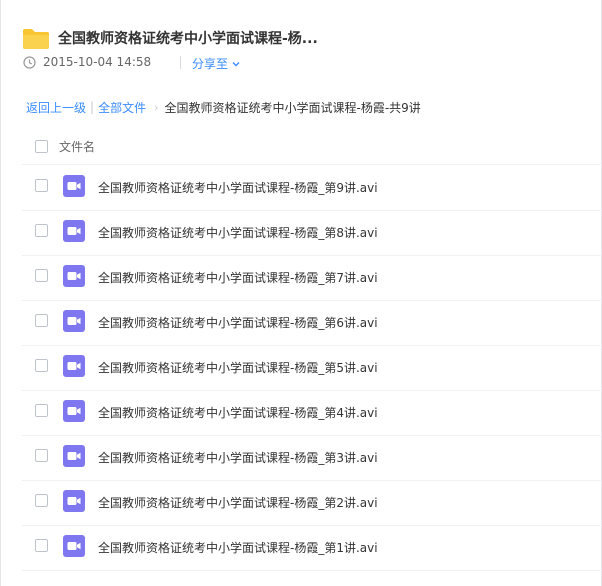  Describe the element at coordinates (156, 107) in the screenshot. I see `breadcrumb-chevron-icon: ›` at that location.